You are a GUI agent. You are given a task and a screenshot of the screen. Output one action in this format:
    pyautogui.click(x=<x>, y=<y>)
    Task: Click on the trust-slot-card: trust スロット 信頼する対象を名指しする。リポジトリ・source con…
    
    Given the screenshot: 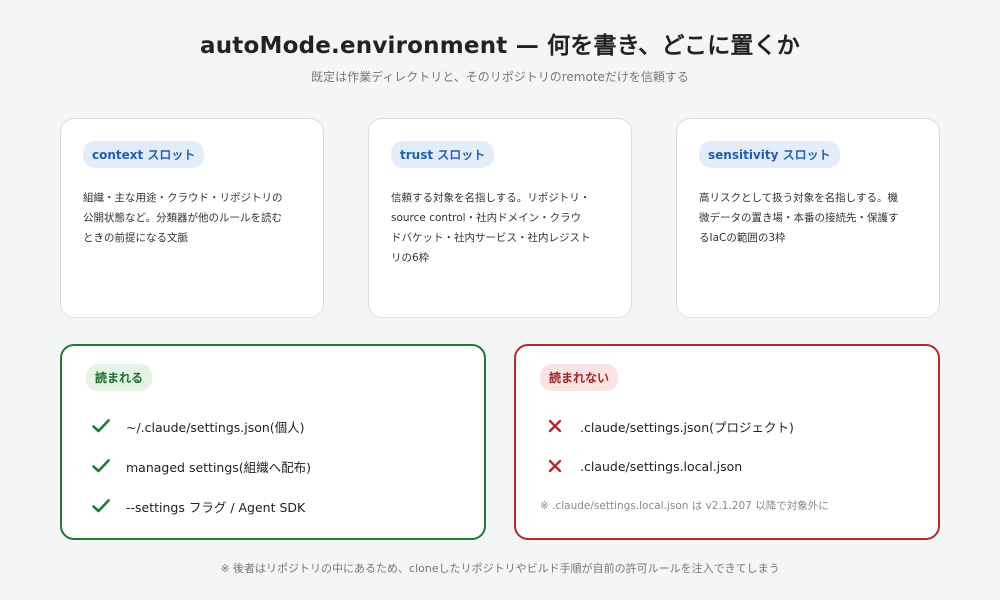 What is the action you would take?
    pyautogui.click(x=500, y=218)
    